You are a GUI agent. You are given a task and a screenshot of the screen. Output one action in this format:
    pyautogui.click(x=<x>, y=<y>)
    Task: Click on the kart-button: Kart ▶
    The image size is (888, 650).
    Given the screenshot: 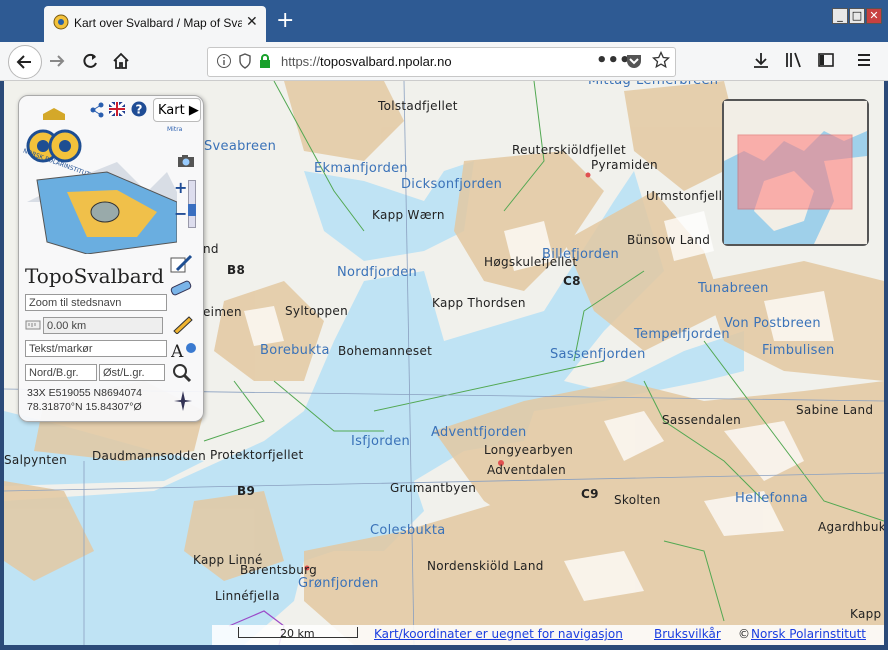 What is the action you would take?
    pyautogui.click(x=177, y=110)
    